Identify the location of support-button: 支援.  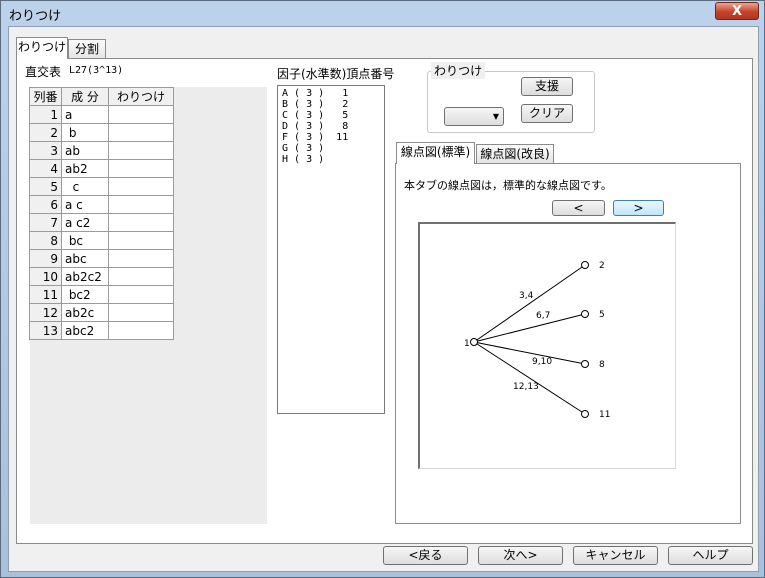
(547, 86).